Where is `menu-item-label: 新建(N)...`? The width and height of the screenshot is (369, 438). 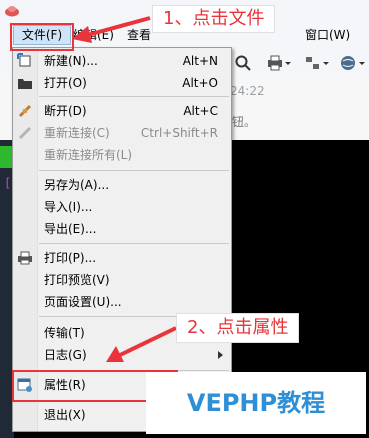
menu-item-label: 新建(N)... is located at coordinates (71, 61).